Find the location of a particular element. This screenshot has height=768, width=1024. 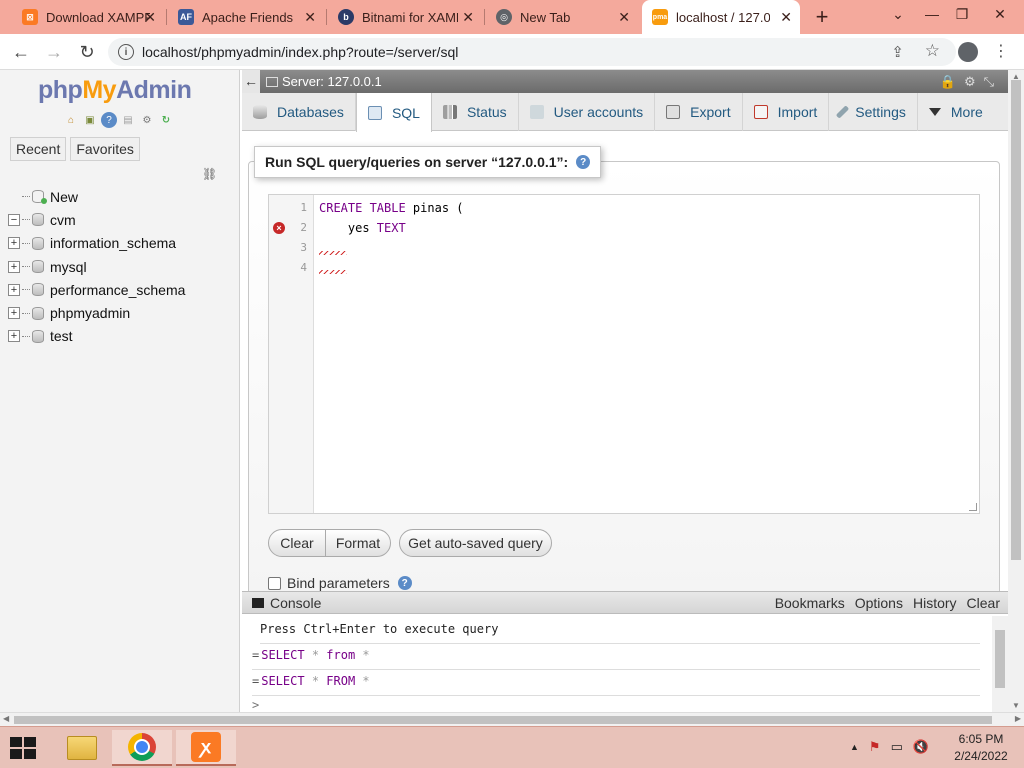

action-center-flag-icon: ⚑ is located at coordinates (875, 747).